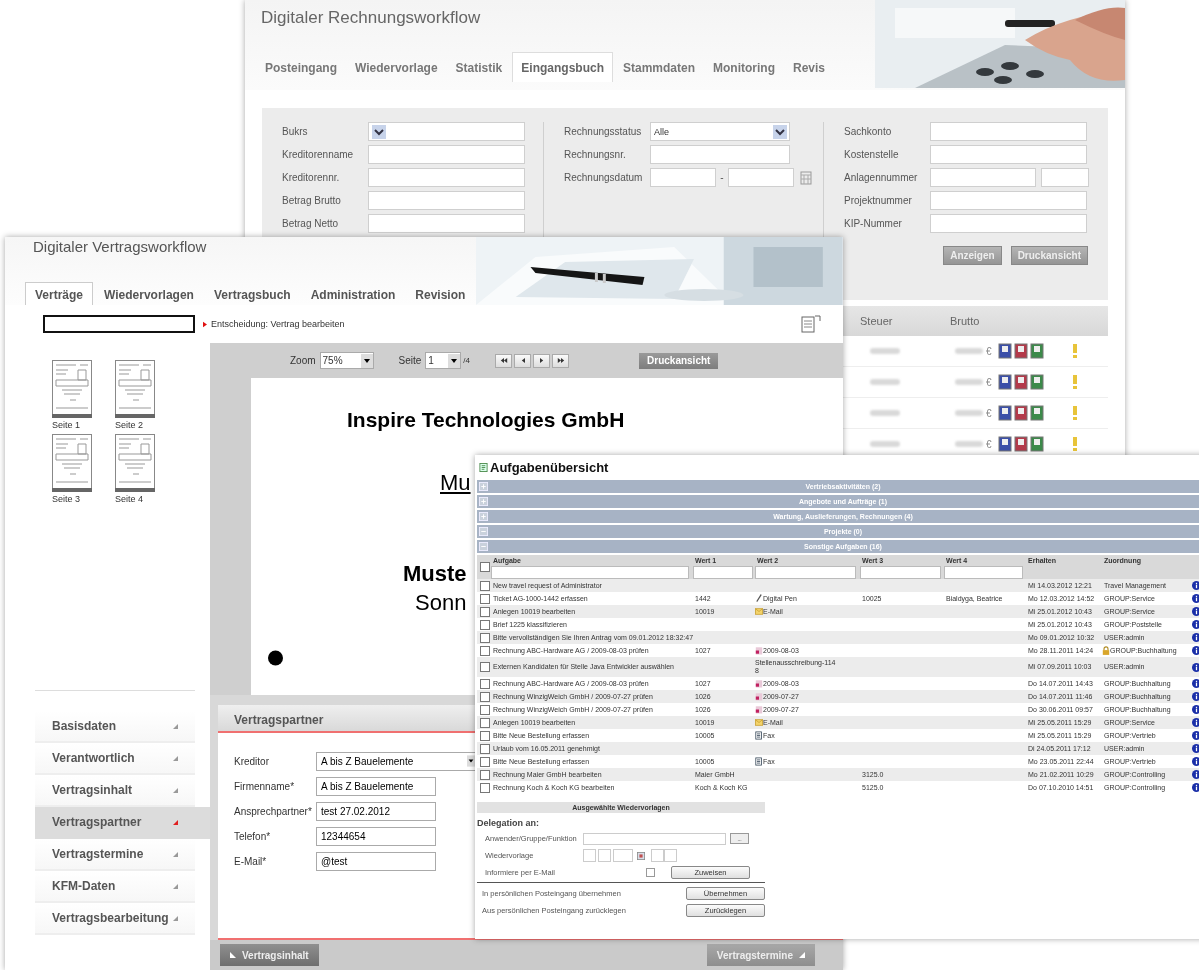 The width and height of the screenshot is (1199, 970). I want to click on tab: Monitoring, so click(744, 67).